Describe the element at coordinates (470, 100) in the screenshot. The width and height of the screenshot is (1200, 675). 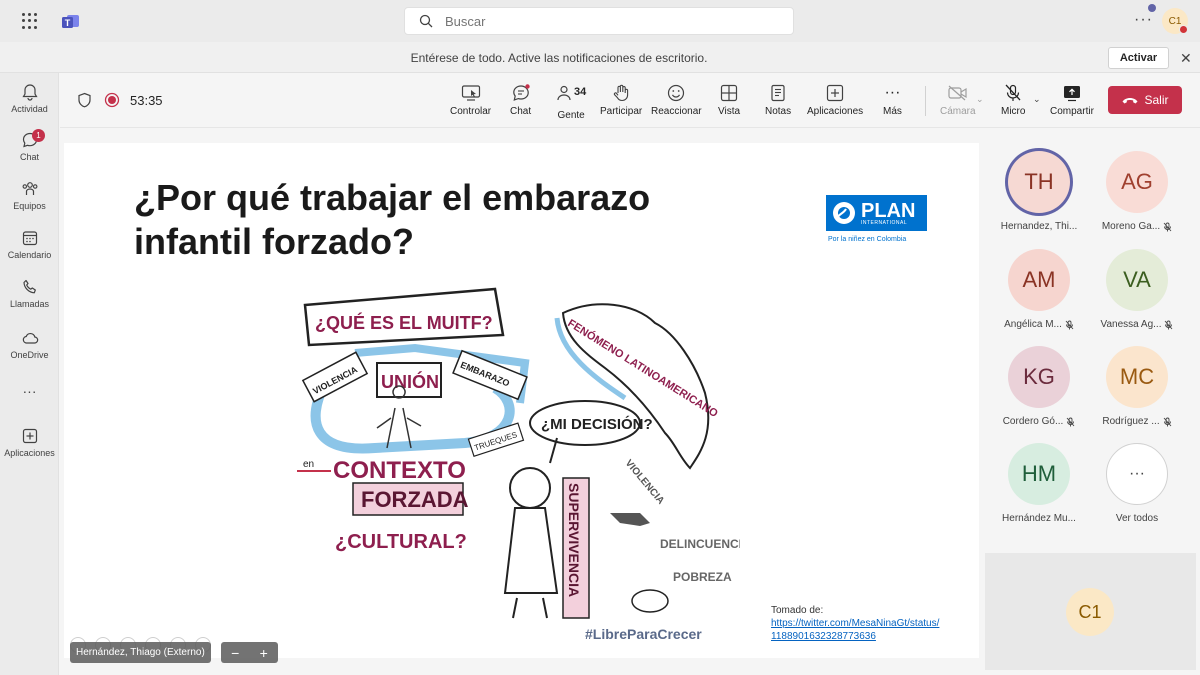
I see `controlar-button: Controlar` at that location.